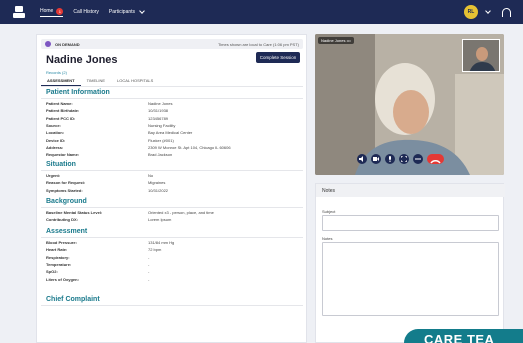  I want to click on microphone-icon, so click(390, 159).